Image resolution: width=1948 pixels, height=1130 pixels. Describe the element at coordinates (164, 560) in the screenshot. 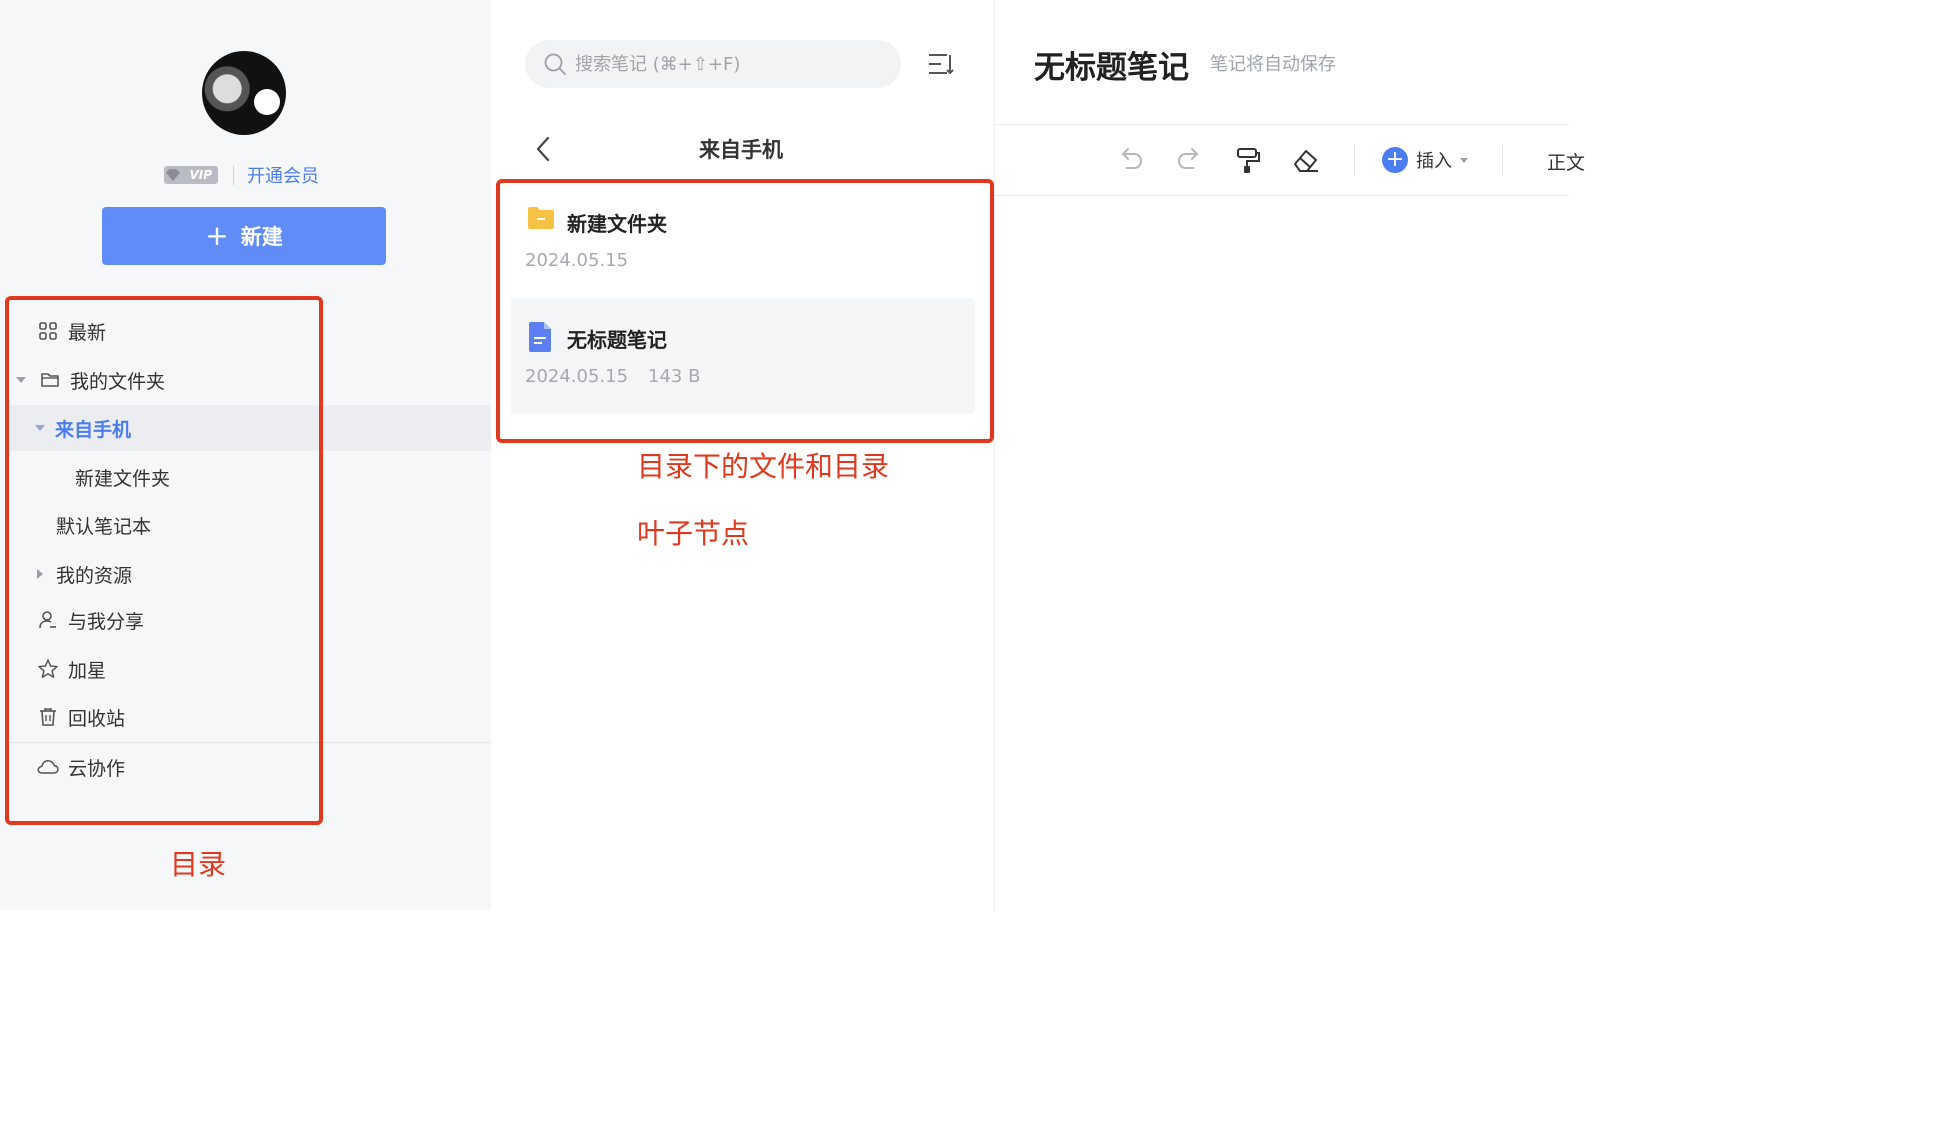

I see `annotation-box-nav` at that location.